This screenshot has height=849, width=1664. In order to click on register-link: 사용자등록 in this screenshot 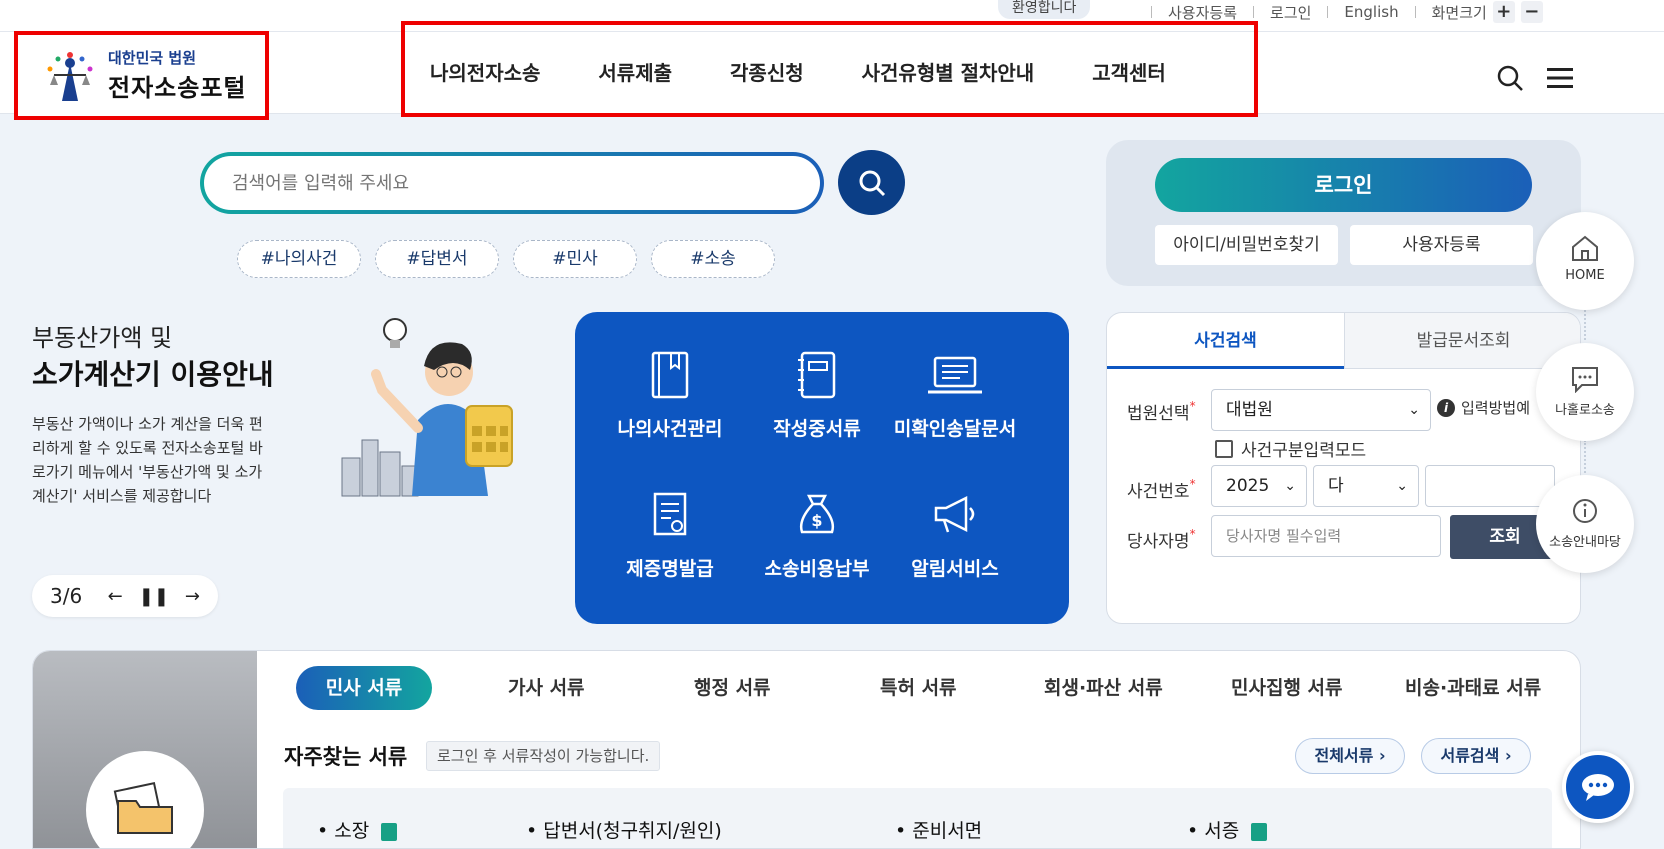, I will do `click(1202, 12)`.